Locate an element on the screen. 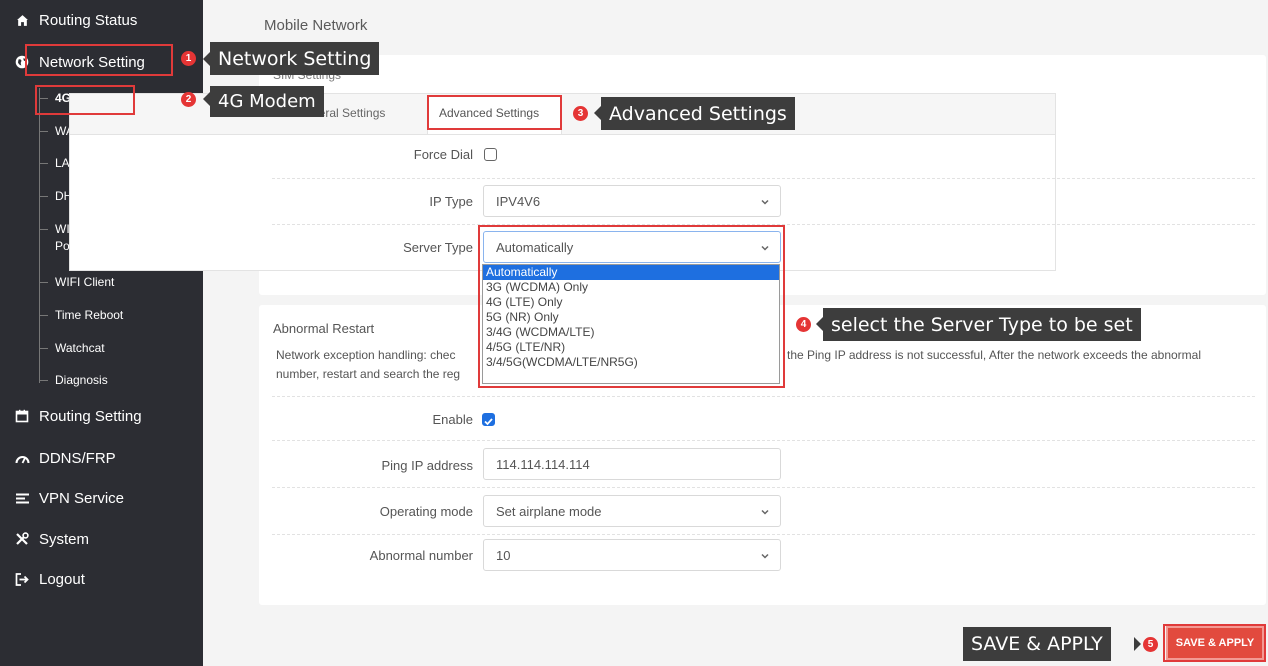 The height and width of the screenshot is (666, 1268). step-badge-1: 1 is located at coordinates (188, 58).